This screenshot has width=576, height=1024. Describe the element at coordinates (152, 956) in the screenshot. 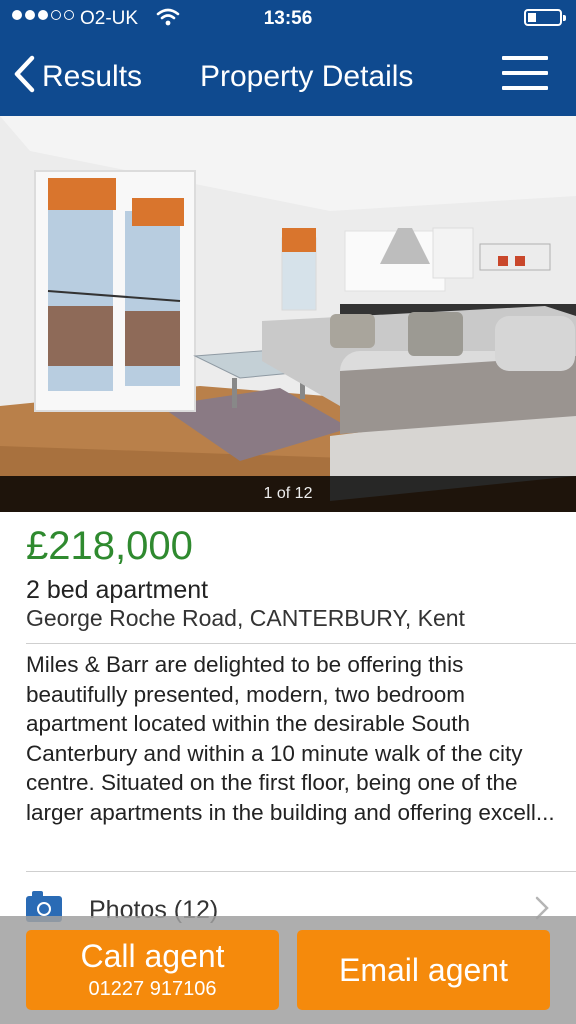

I see `call-agent-label: Call agent` at that location.